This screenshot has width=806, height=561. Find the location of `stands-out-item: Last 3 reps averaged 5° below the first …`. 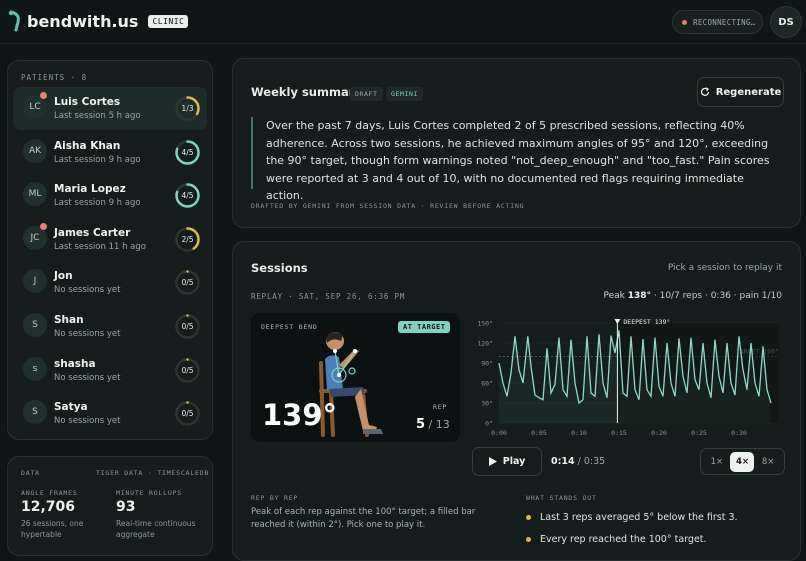

stands-out-item: Last 3 reps averaged 5° below the first … is located at coordinates (632, 517).